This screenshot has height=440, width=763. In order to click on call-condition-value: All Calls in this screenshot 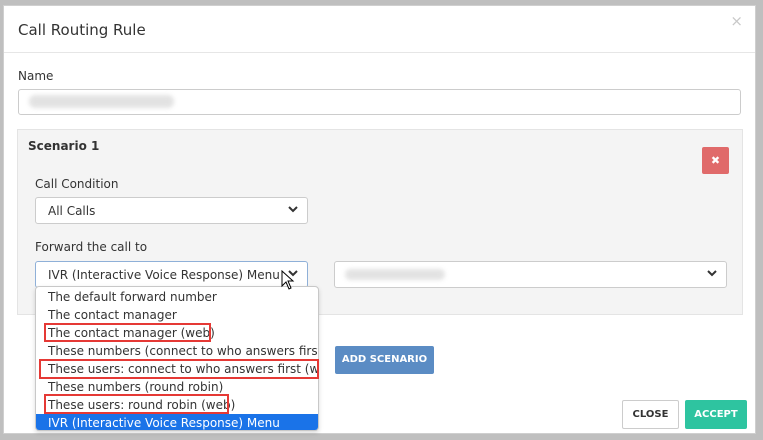, I will do `click(72, 211)`.